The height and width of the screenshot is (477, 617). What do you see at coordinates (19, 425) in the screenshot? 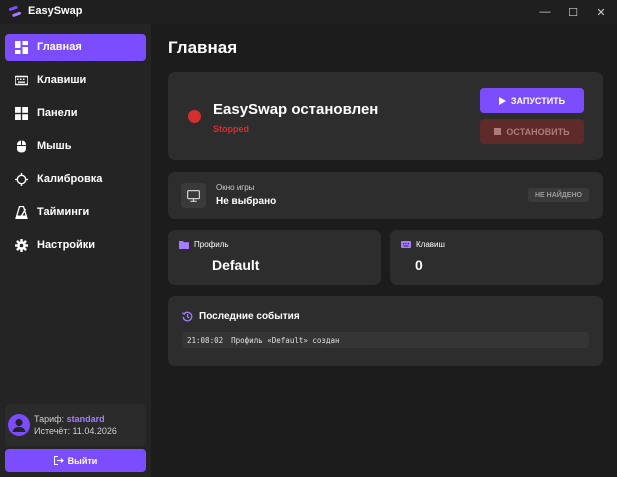
I see `avatar-icon` at bounding box center [19, 425].